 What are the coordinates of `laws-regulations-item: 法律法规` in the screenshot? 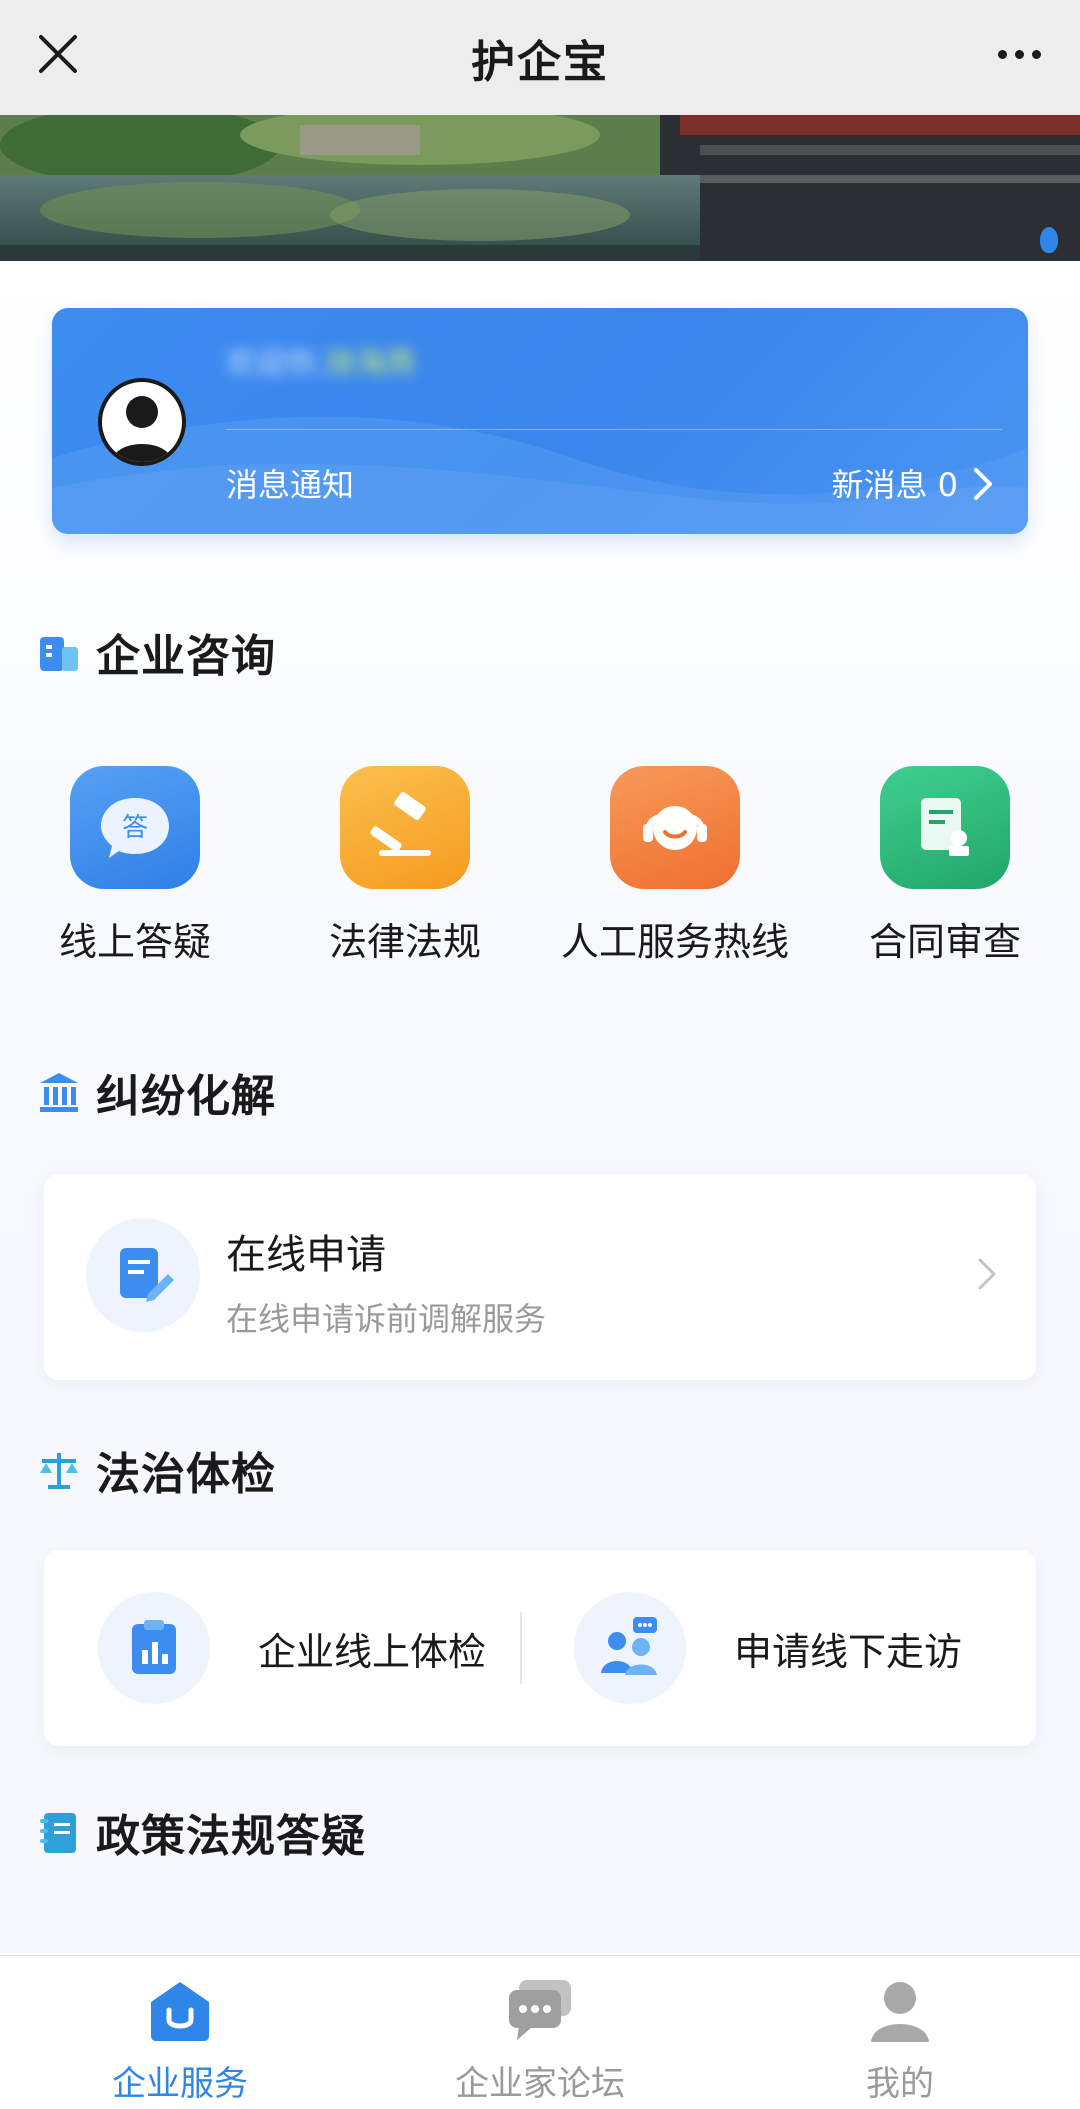 It's located at (405, 866).